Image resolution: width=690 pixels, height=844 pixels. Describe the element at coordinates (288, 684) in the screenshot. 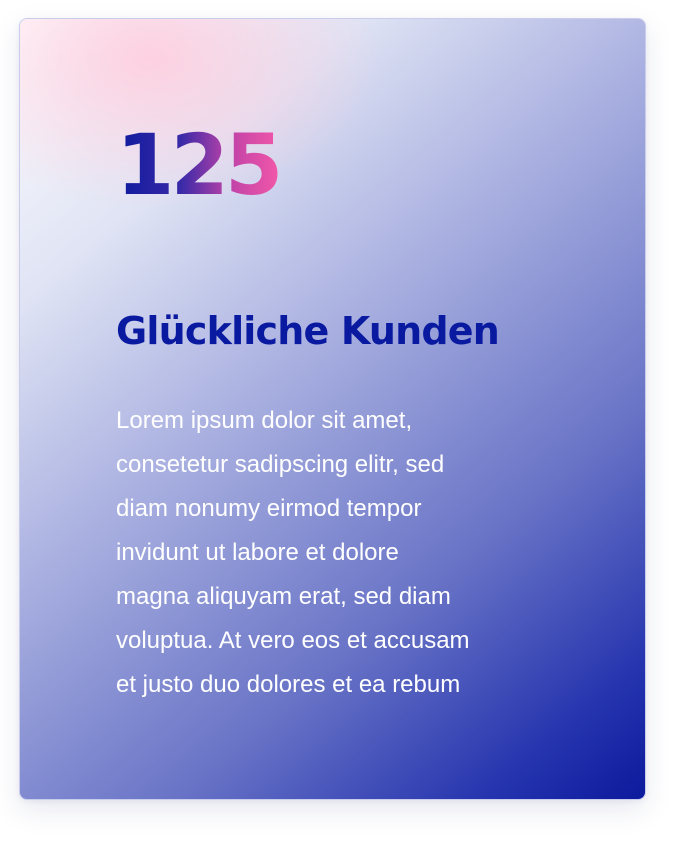

I see `card-description-line: et justo duo dolores et ea rebum` at that location.